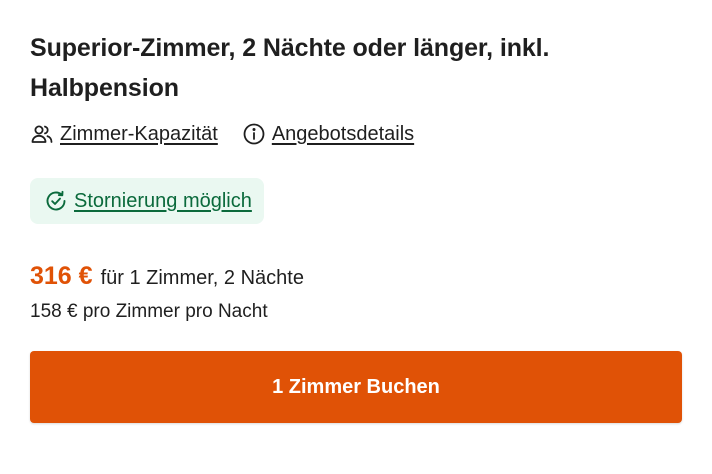 This screenshot has height=474, width=712. I want to click on refresh-check-icon, so click(56, 201).